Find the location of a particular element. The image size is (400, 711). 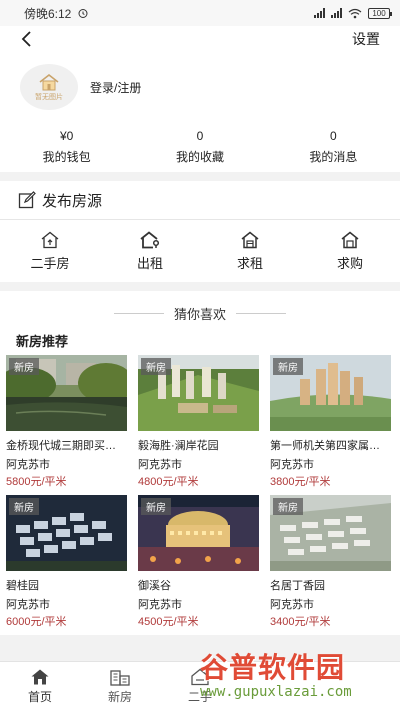

quick-action-label: 求租 is located at coordinates (249, 263).